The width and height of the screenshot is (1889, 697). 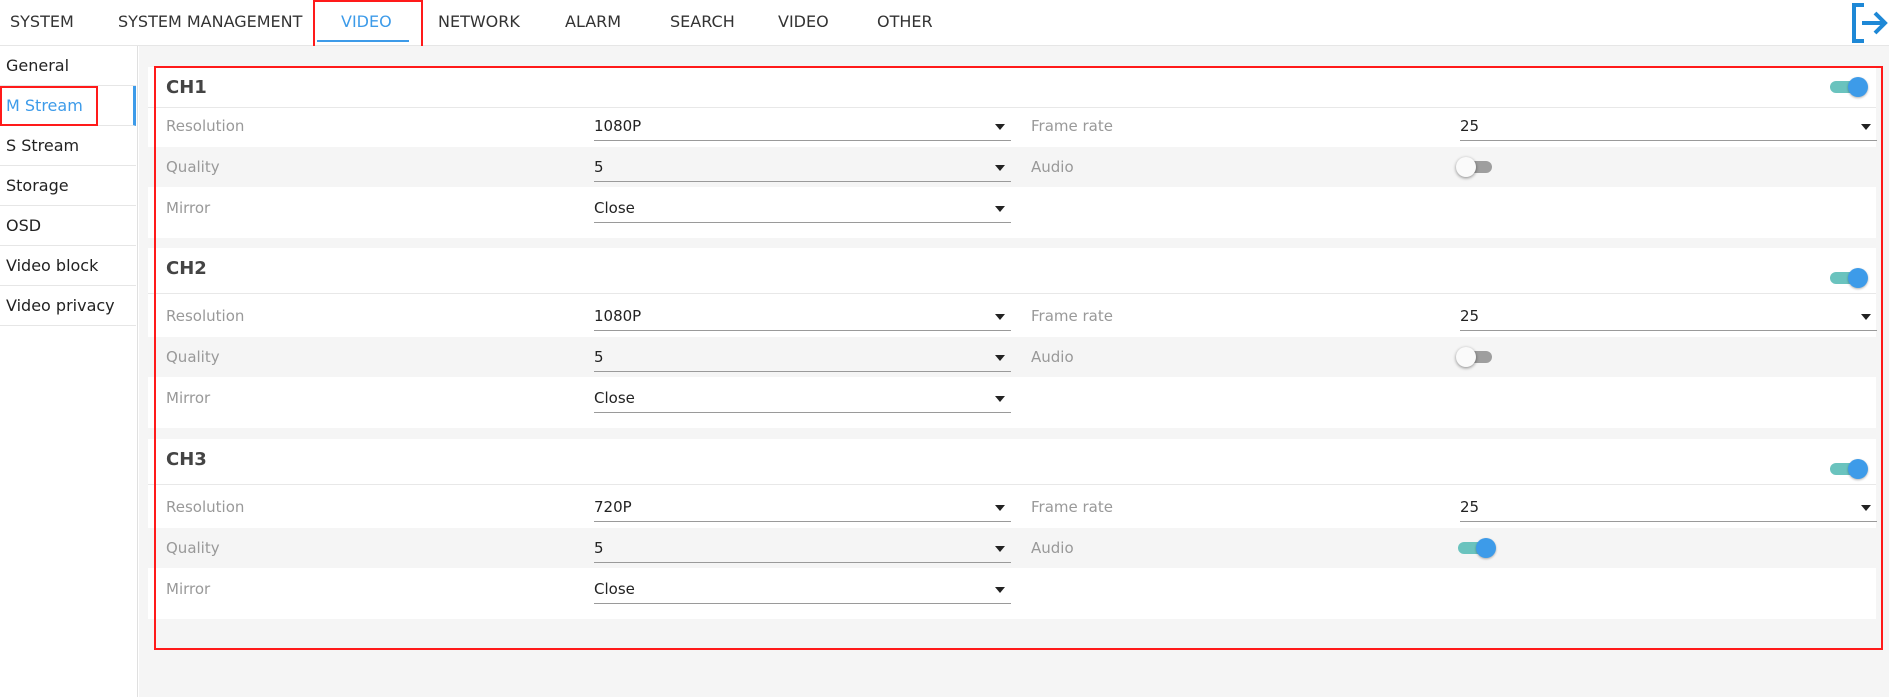 I want to click on sidebar-item-osd: OSD, so click(x=68, y=226).